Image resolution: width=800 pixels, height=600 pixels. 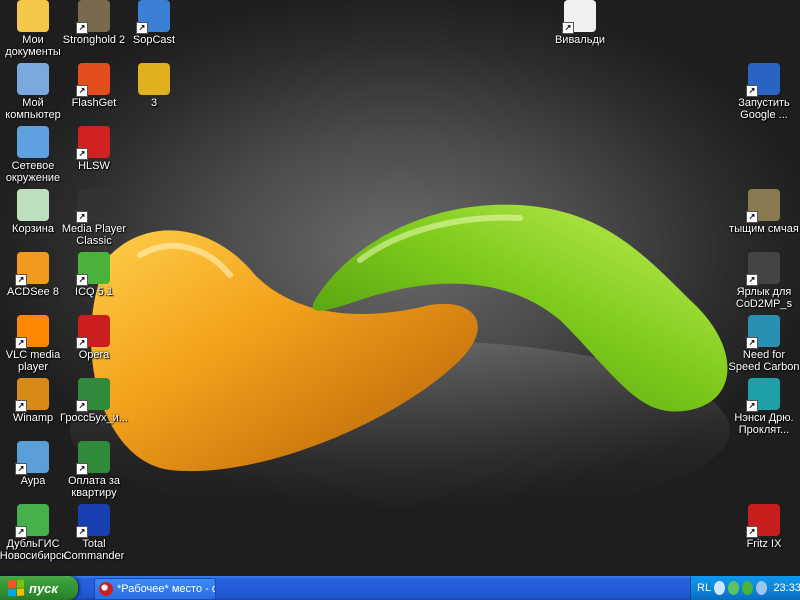 I want to click on clock: 23:33, so click(x=786, y=588).